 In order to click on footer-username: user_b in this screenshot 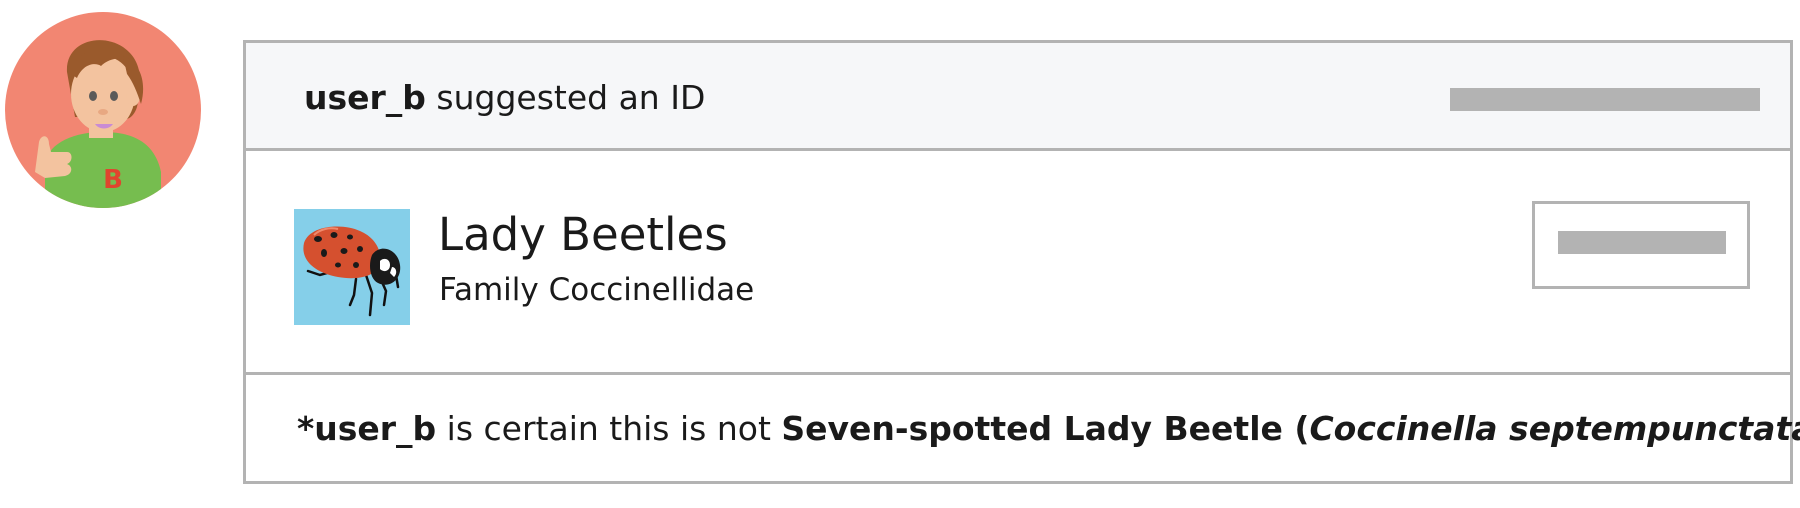, I will do `click(375, 428)`.